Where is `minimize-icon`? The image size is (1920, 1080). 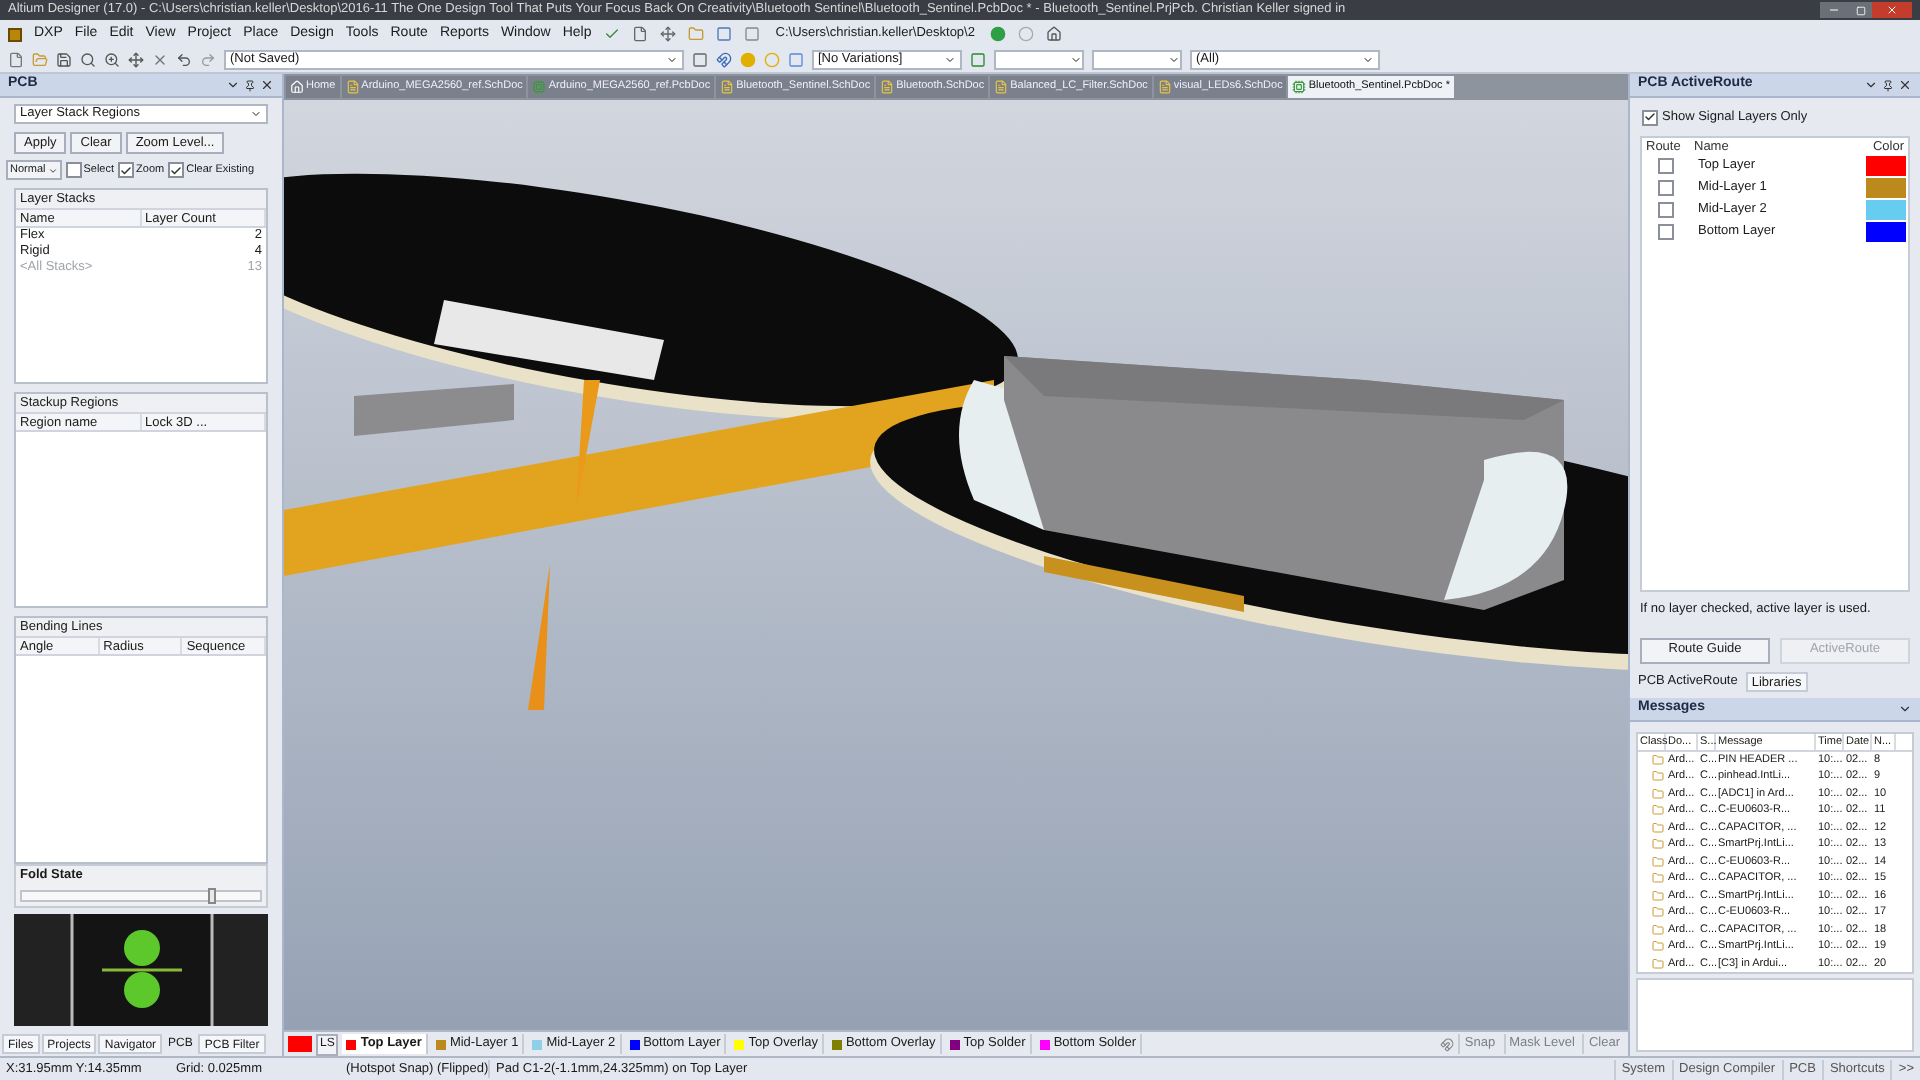 minimize-icon is located at coordinates (1834, 10).